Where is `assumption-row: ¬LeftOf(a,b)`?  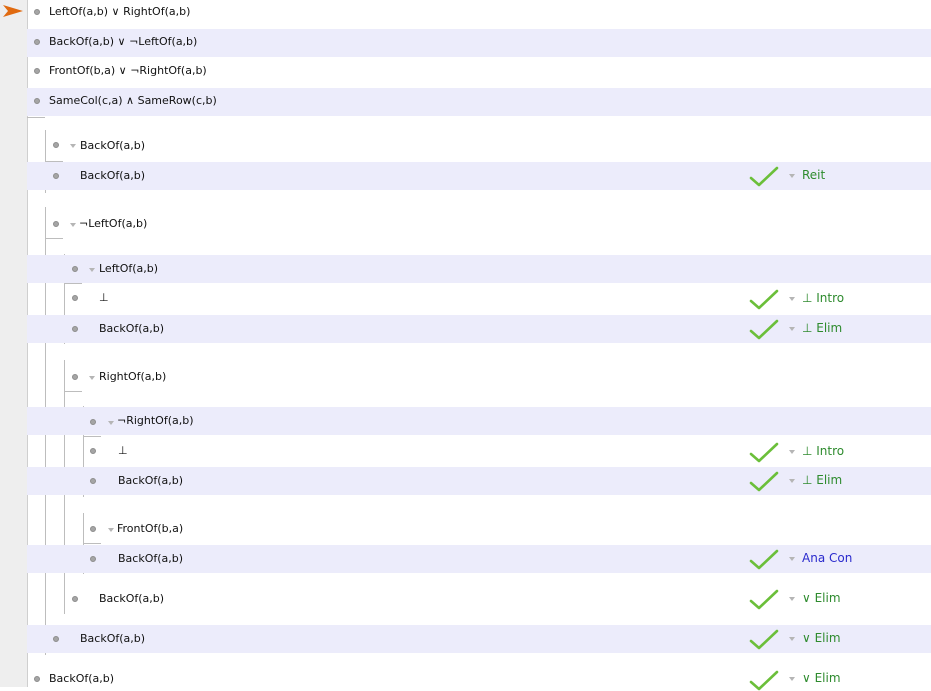
assumption-row: ¬LeftOf(a,b) is located at coordinates (479, 223).